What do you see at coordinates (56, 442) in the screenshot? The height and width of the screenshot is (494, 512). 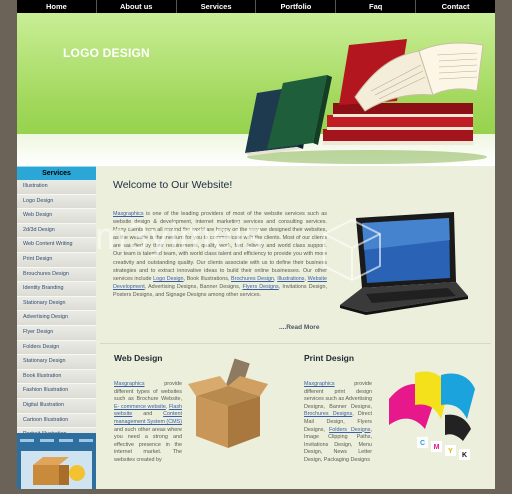 I see `sidebar-promo-nav` at bounding box center [56, 442].